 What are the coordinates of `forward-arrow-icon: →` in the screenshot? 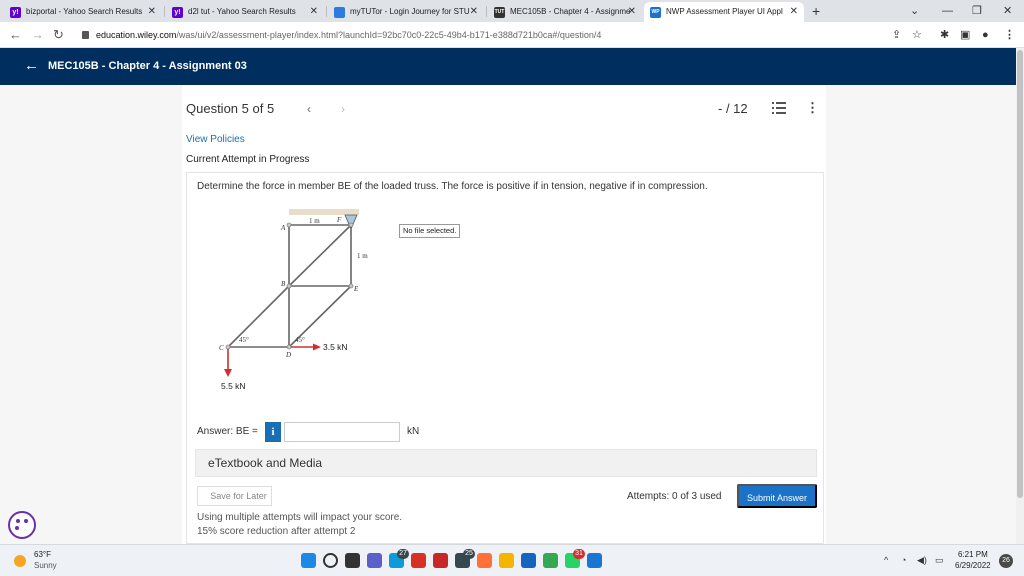 It's located at (37, 35).